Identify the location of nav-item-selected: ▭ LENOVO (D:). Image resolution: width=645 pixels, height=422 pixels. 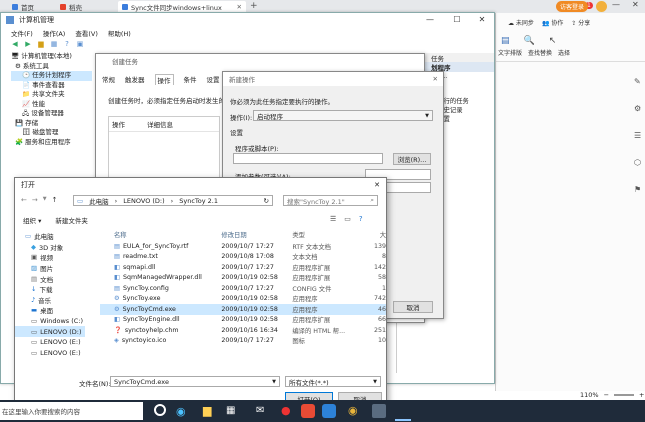
(50, 331).